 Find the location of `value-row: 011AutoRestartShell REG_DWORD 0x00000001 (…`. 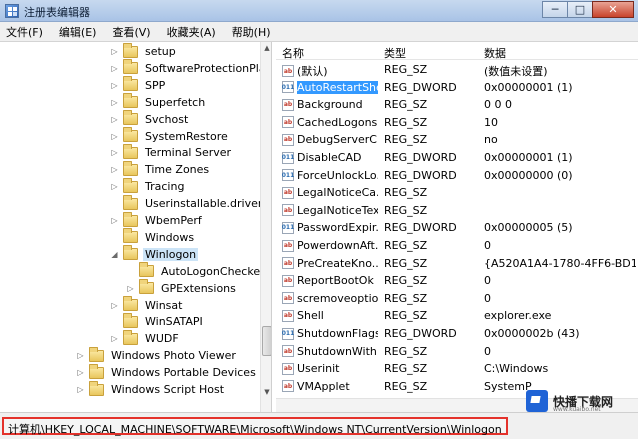

value-row: 011AutoRestartShell REG_DWORD 0x00000001 (… is located at coordinates (457, 88).